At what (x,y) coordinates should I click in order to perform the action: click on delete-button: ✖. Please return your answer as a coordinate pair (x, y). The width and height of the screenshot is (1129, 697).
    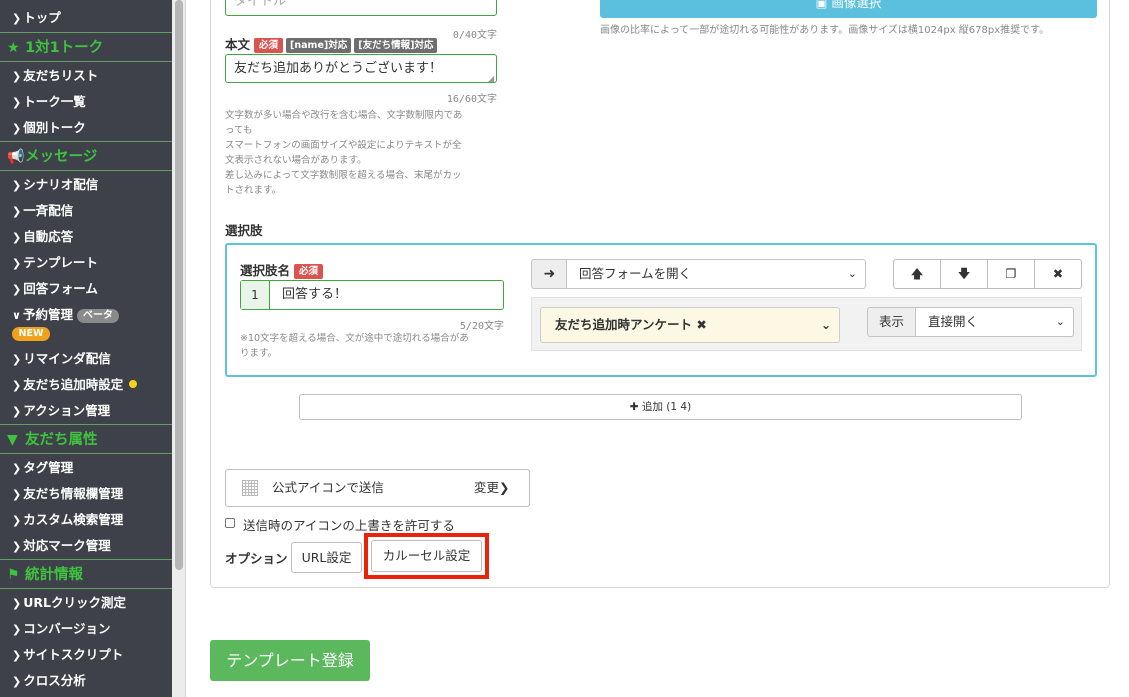
    Looking at the image, I should click on (1058, 274).